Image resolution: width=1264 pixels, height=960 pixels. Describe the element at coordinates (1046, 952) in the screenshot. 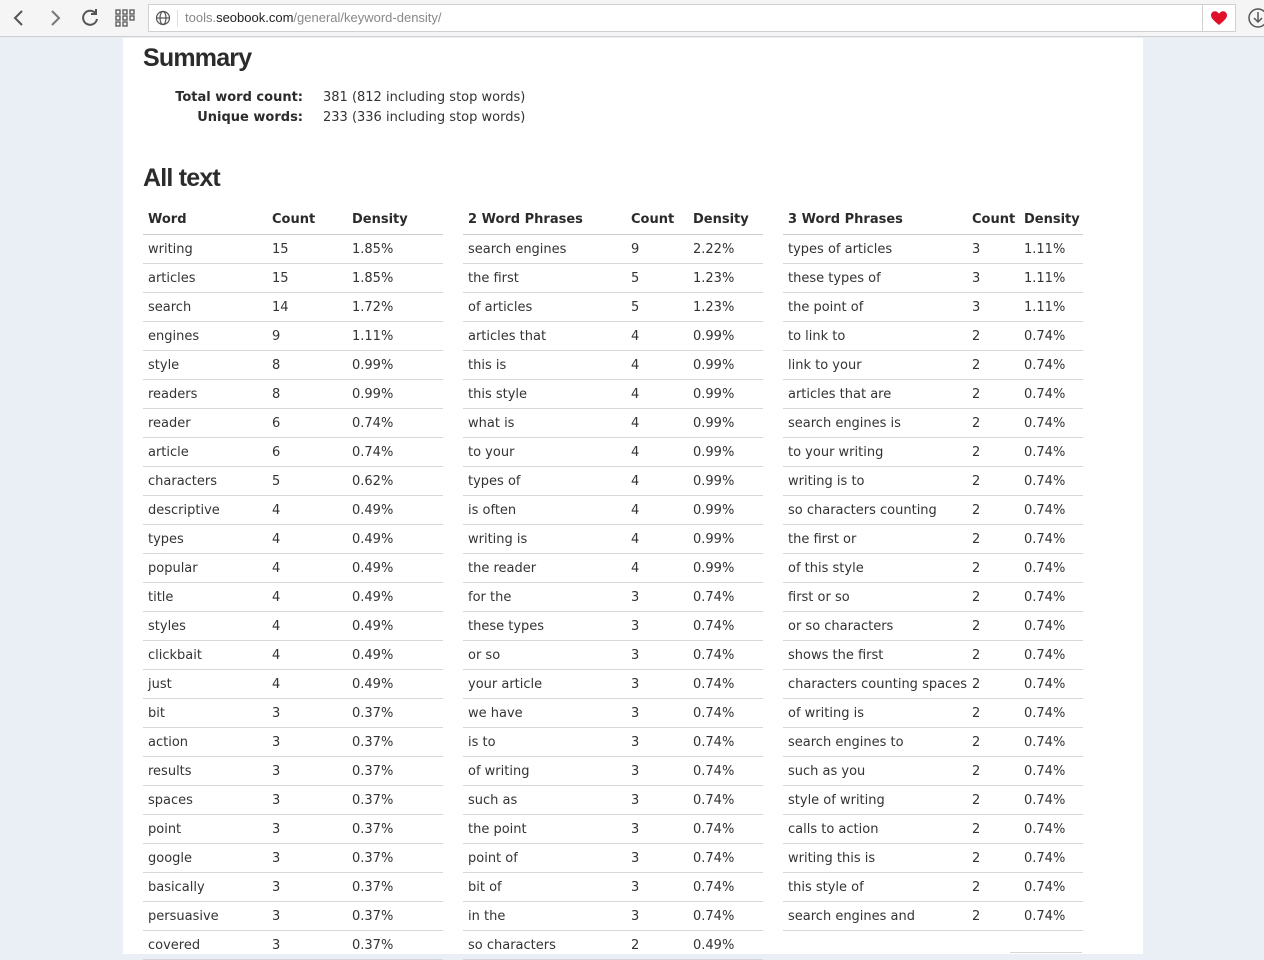

I see `table-divider` at that location.